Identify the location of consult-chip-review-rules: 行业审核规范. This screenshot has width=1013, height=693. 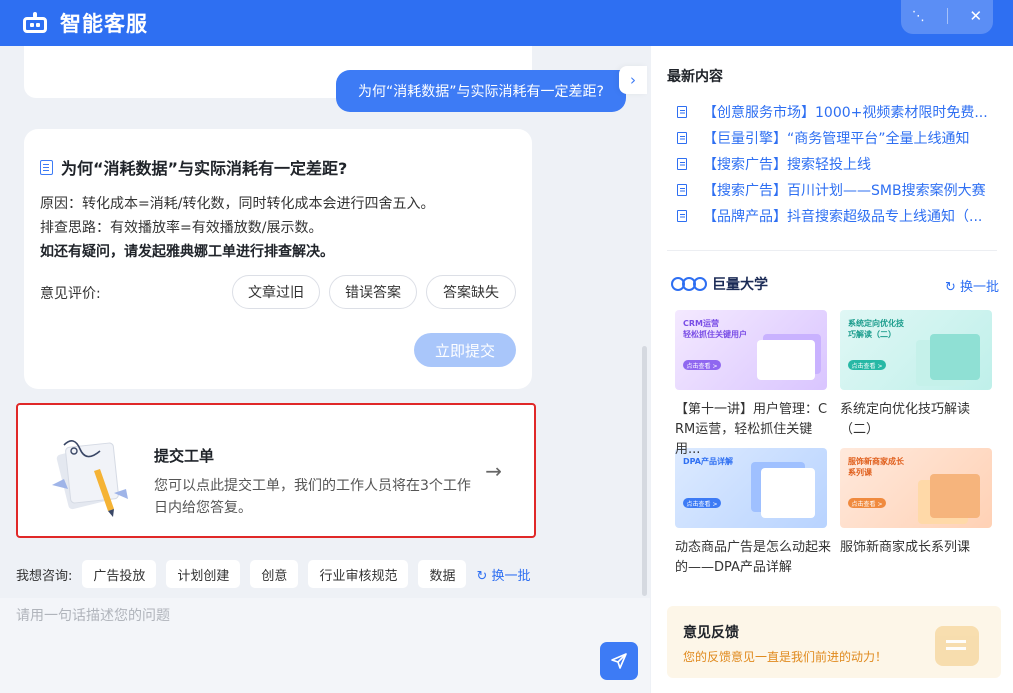
(358, 574).